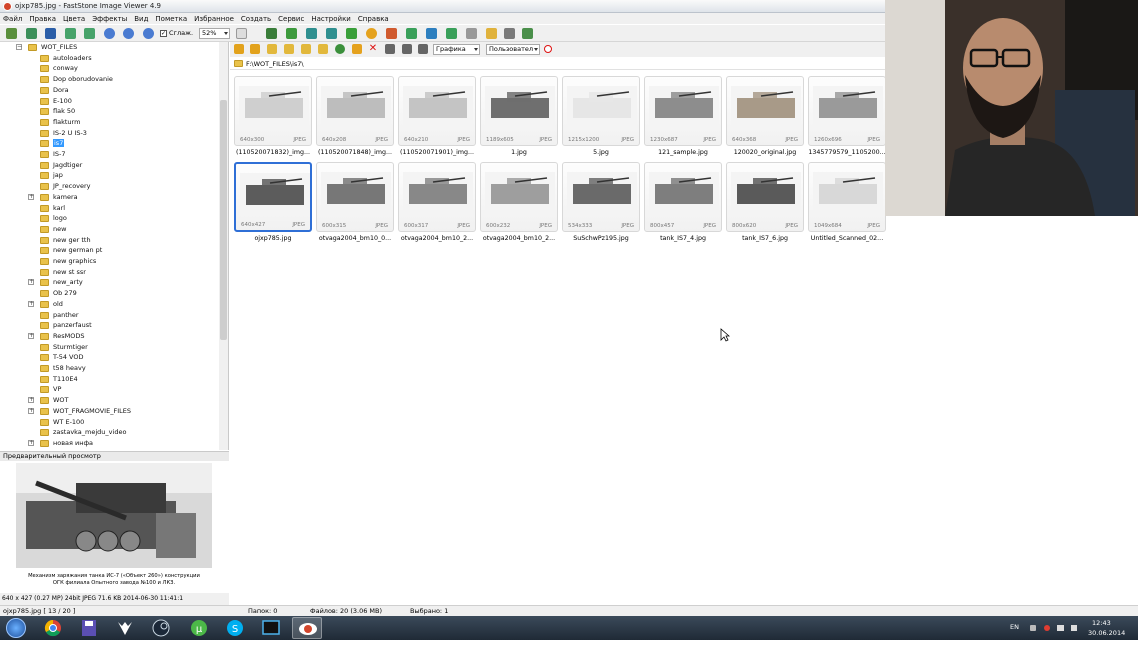 This screenshot has width=1138, height=653. I want to click on menu-create: Создать, so click(256, 19).